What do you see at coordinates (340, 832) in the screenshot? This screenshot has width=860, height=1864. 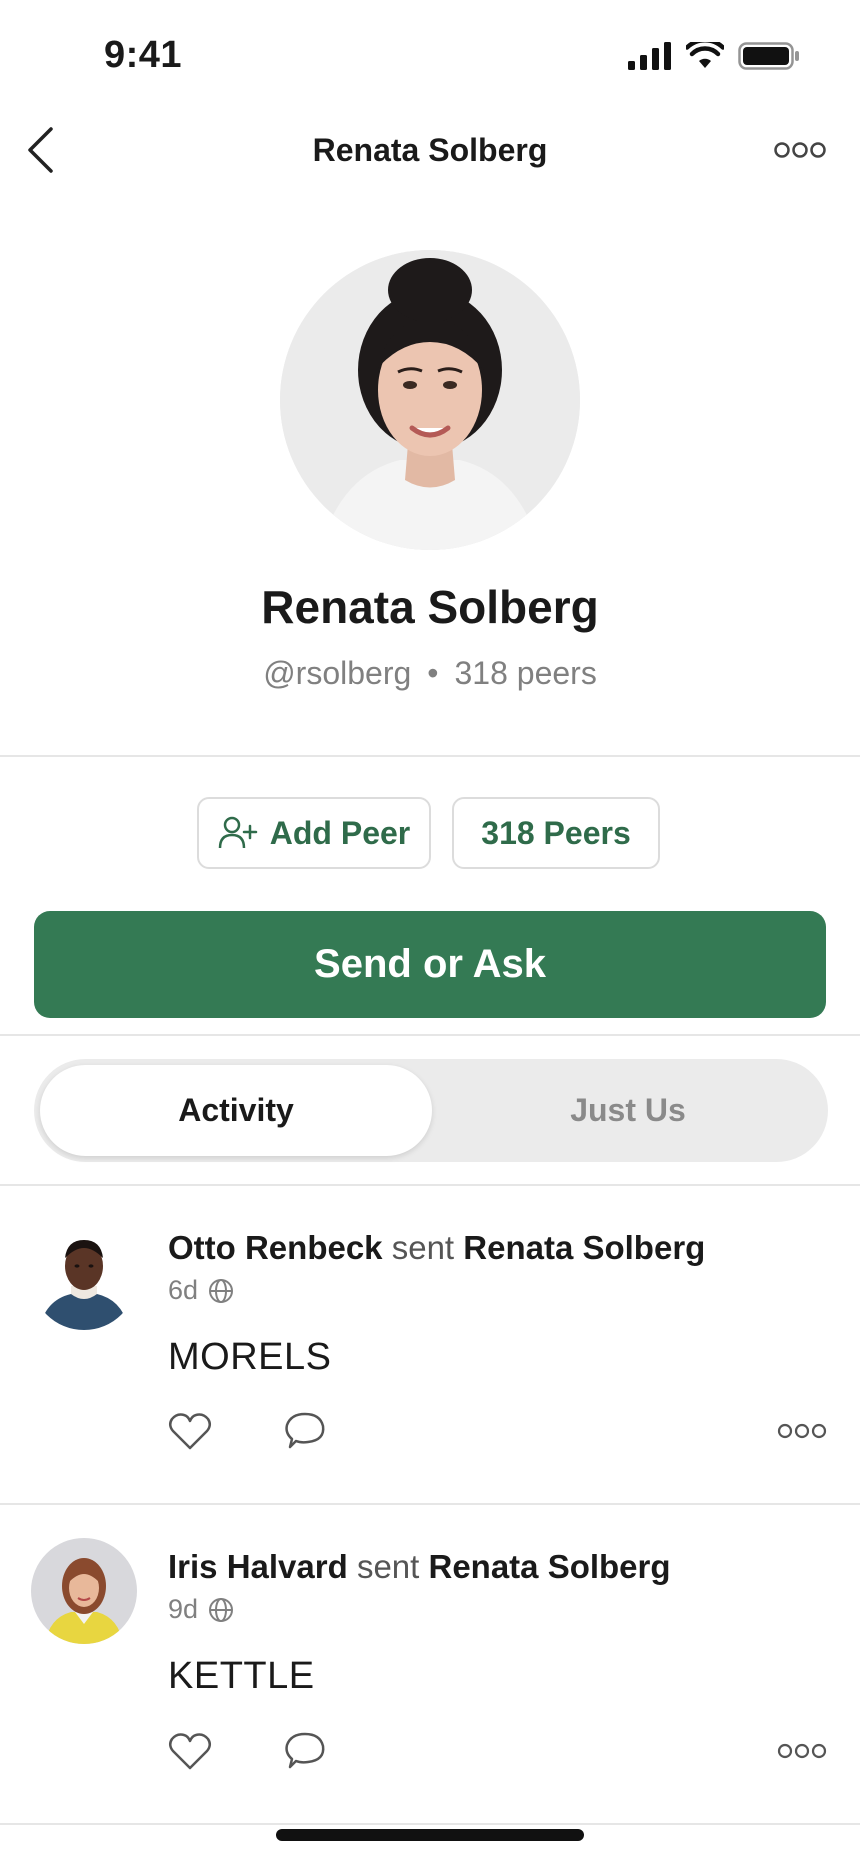 I see `add-peer-label: Add Peer` at bounding box center [340, 832].